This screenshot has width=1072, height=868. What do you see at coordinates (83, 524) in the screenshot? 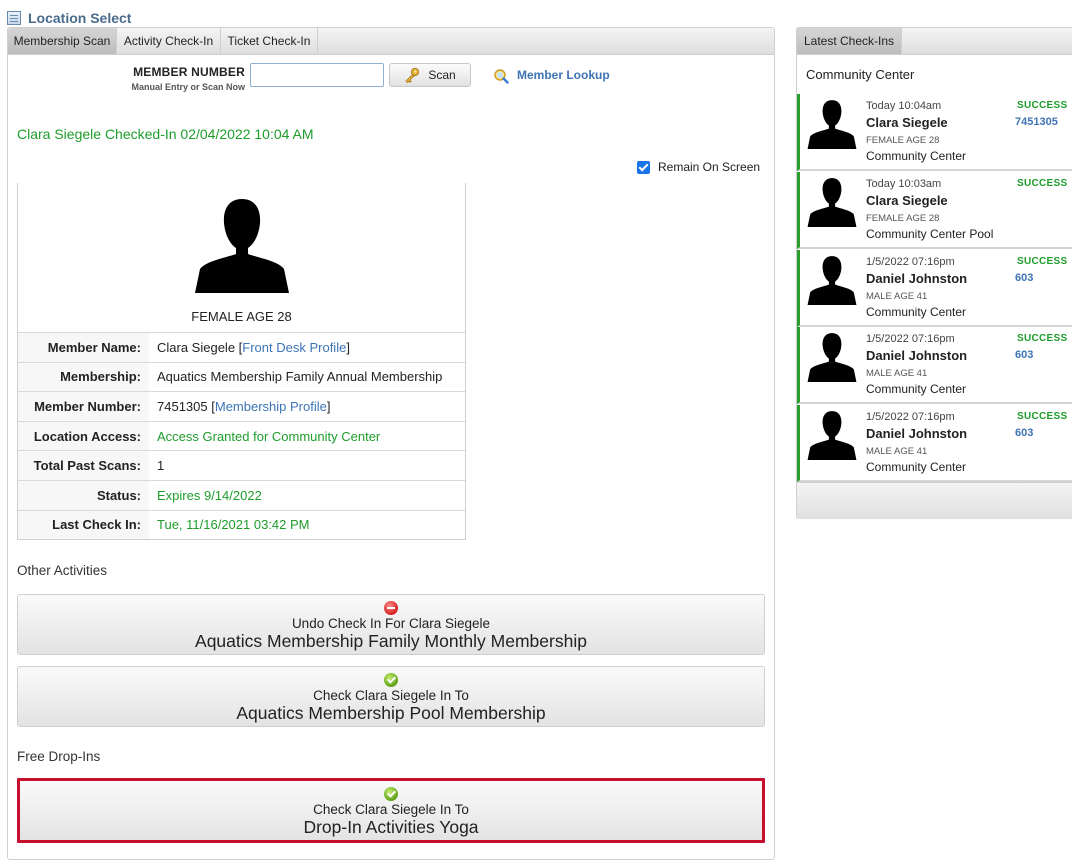
I see `last-check-in-key: Last Check In:` at bounding box center [83, 524].